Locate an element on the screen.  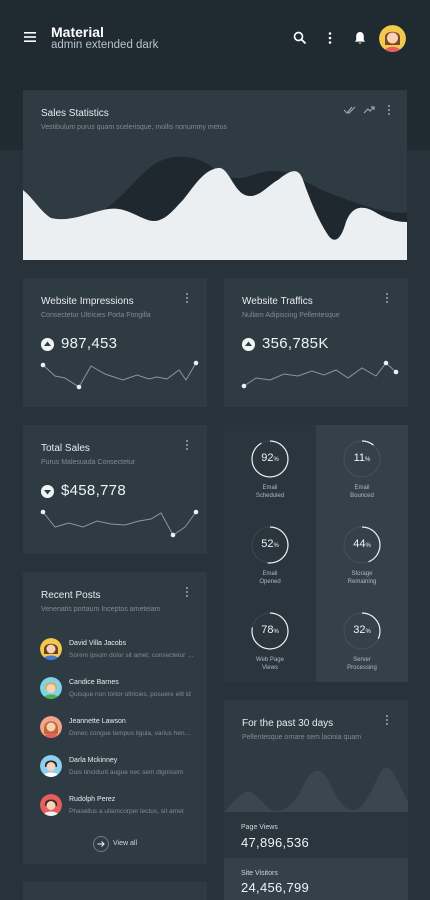
ring-label-line: Storage is located at coordinates (362, 574).